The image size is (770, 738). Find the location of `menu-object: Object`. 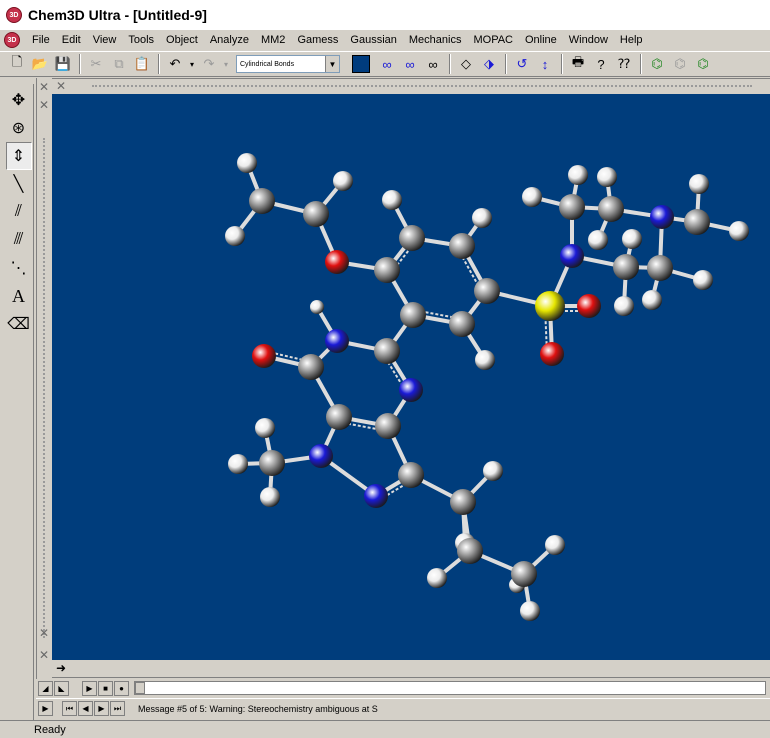

menu-object: Object is located at coordinates (182, 40).